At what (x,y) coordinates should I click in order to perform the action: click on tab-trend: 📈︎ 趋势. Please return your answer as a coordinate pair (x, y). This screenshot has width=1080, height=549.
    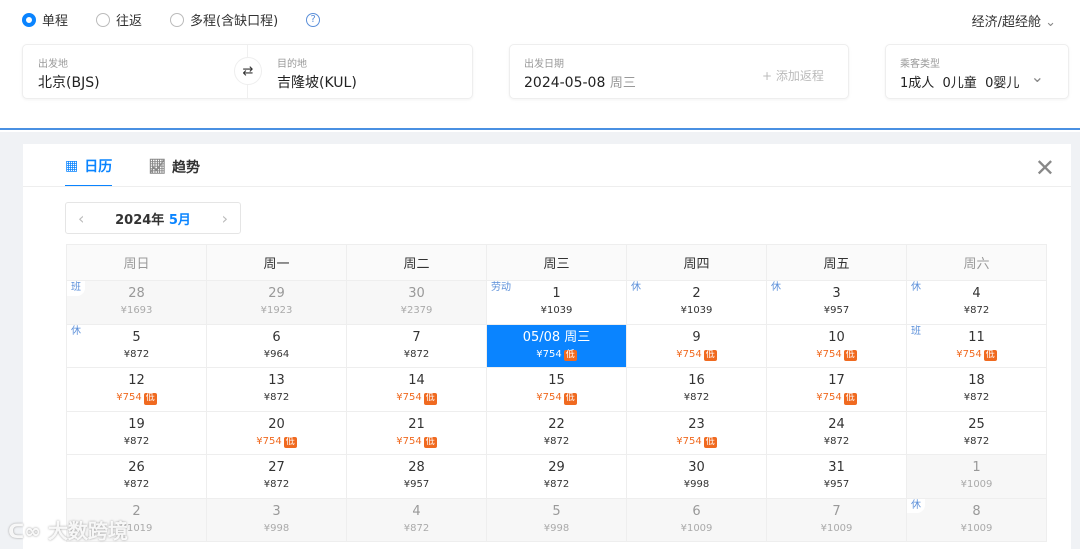
    Looking at the image, I should click on (174, 171).